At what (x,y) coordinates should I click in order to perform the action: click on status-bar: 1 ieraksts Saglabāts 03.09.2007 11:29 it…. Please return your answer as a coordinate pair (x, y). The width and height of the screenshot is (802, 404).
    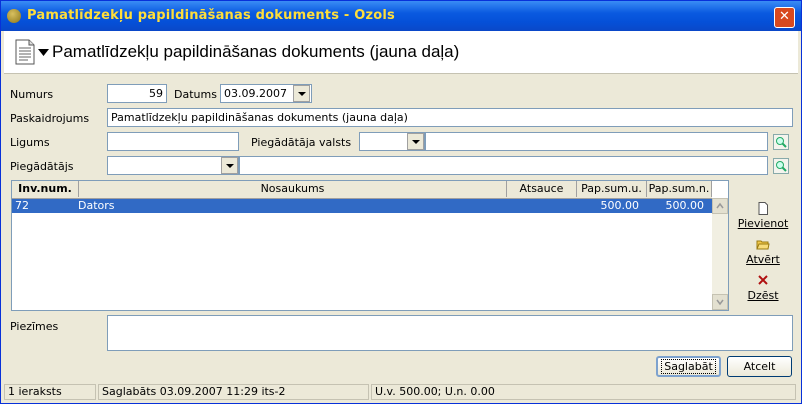
    Looking at the image, I should click on (401, 391).